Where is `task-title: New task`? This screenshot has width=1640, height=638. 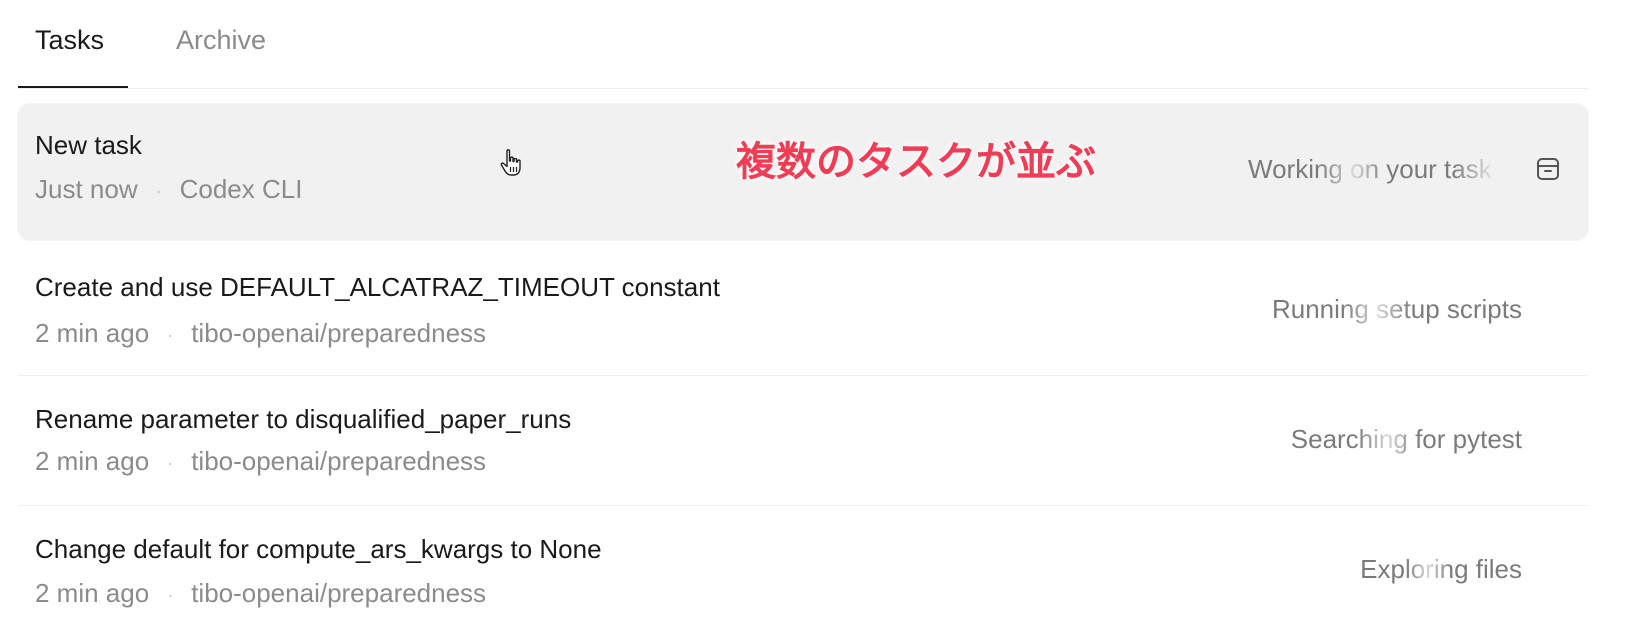 task-title: New task is located at coordinates (88, 145).